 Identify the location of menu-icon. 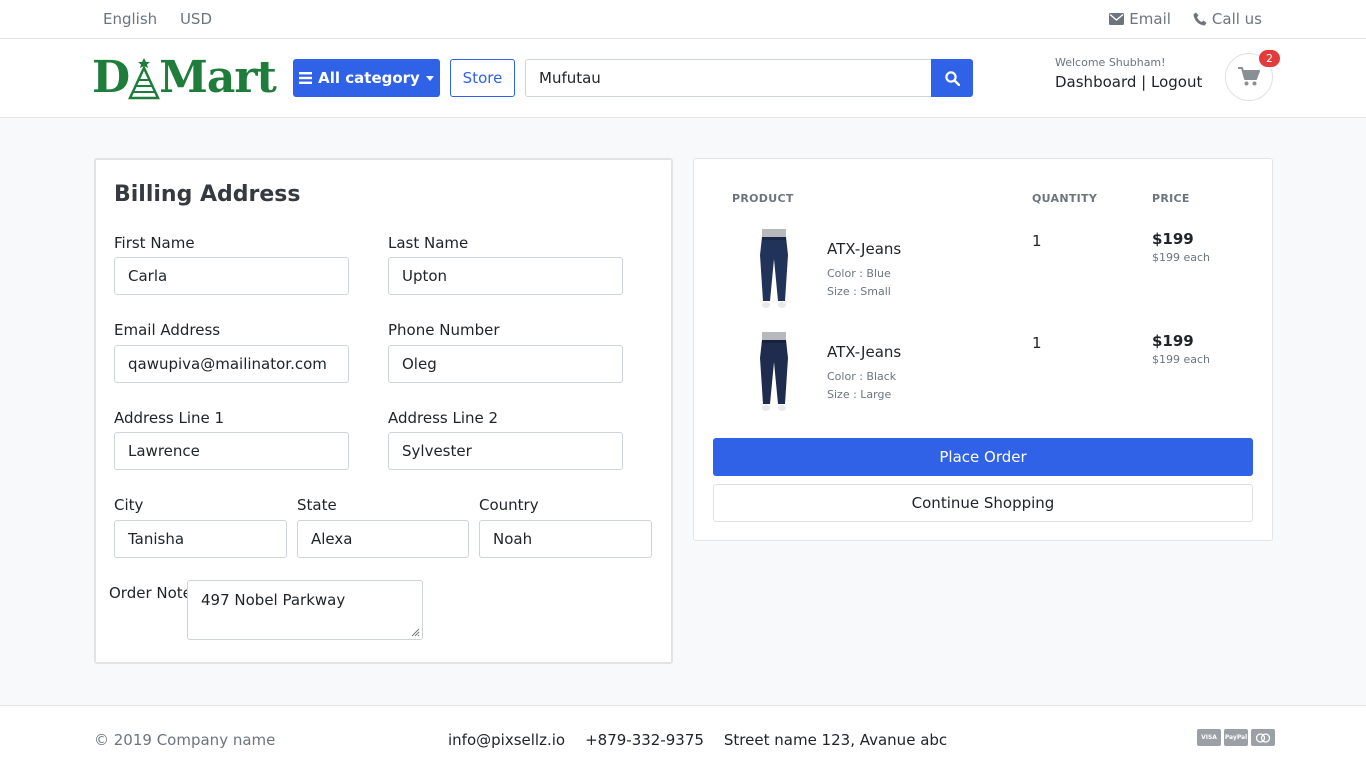
(306, 78).